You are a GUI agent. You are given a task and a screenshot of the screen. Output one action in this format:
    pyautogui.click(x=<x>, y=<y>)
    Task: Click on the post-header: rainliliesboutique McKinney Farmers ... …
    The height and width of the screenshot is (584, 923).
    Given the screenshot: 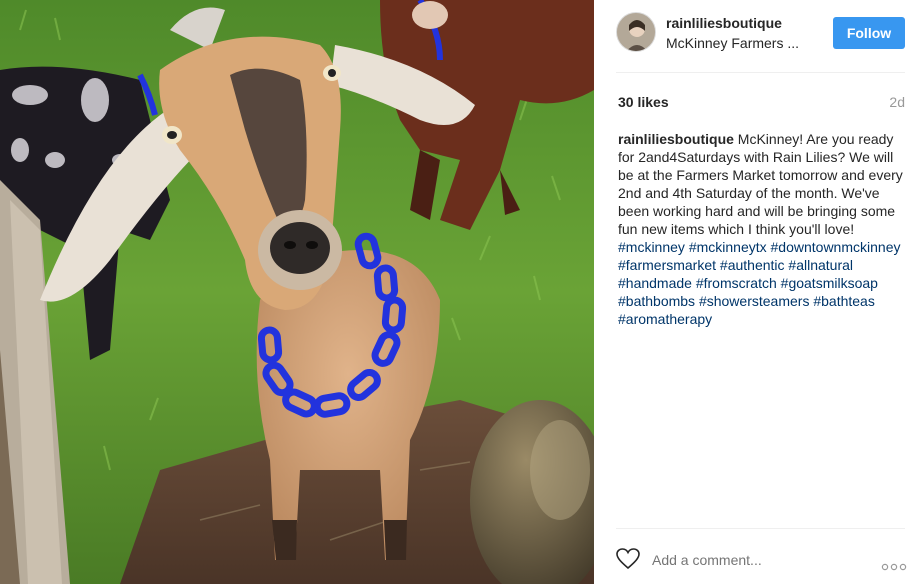 What is the action you would take?
    pyautogui.click(x=758, y=36)
    